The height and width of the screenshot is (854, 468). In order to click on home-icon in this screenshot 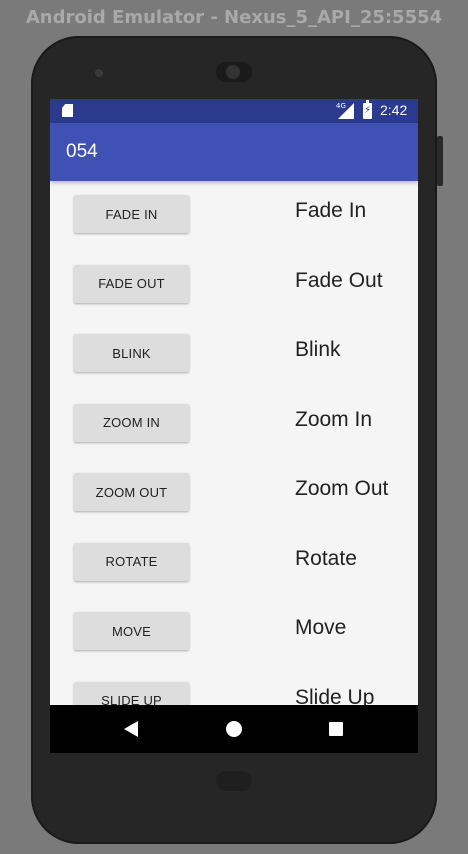, I will do `click(234, 729)`.